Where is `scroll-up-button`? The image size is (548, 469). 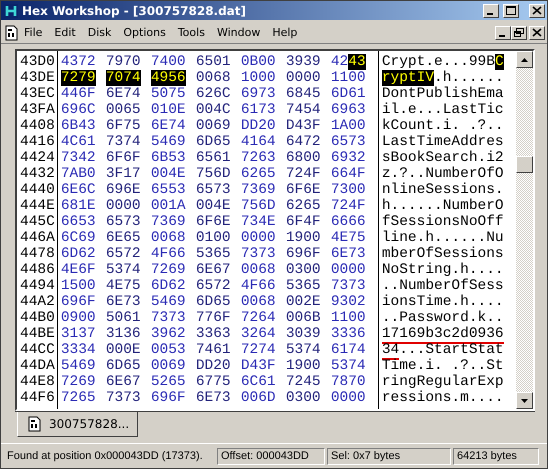 scroll-up-button is located at coordinates (524, 59).